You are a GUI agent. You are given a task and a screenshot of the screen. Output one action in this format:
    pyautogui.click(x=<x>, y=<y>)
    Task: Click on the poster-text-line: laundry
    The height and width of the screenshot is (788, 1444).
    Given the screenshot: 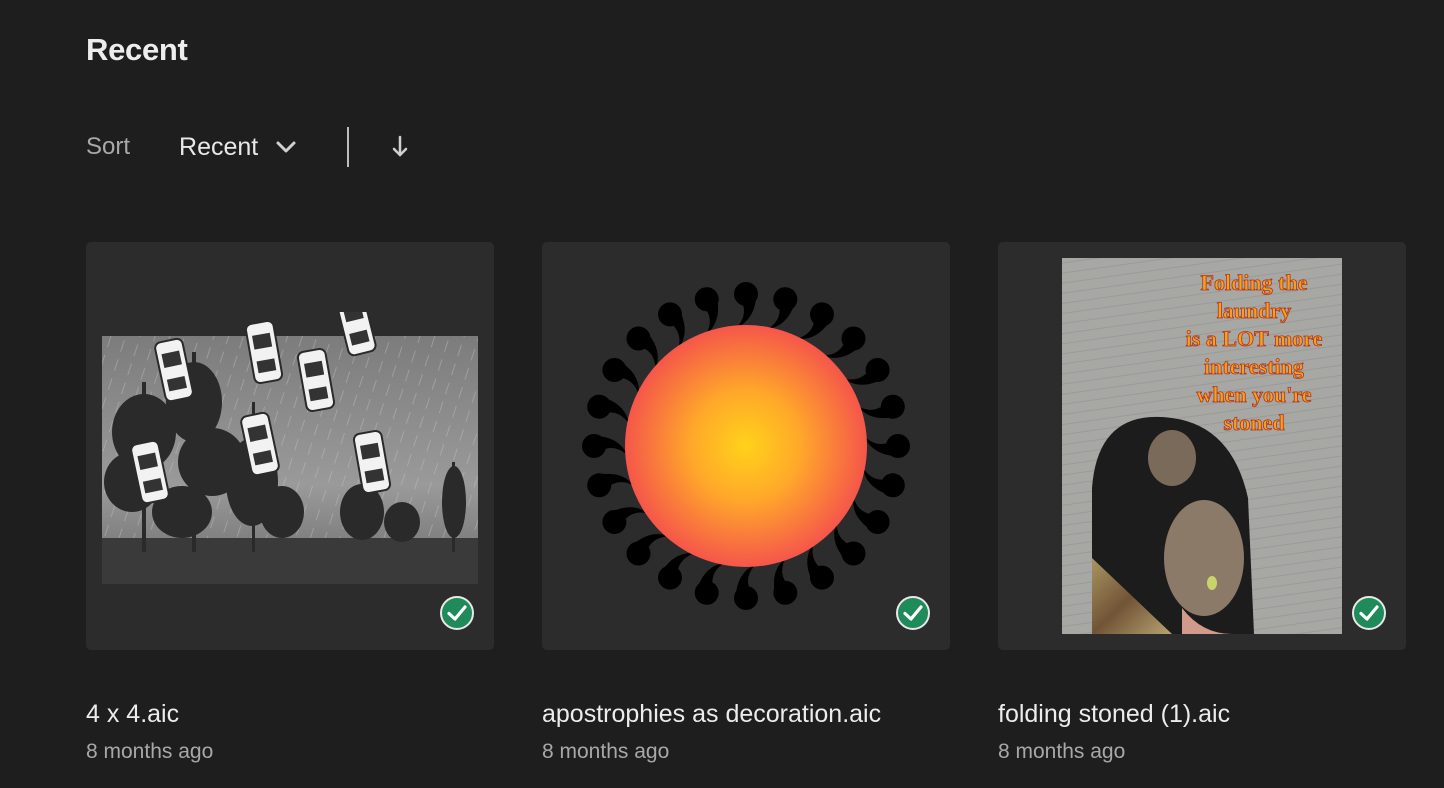 What is the action you would take?
    pyautogui.click(x=1254, y=310)
    